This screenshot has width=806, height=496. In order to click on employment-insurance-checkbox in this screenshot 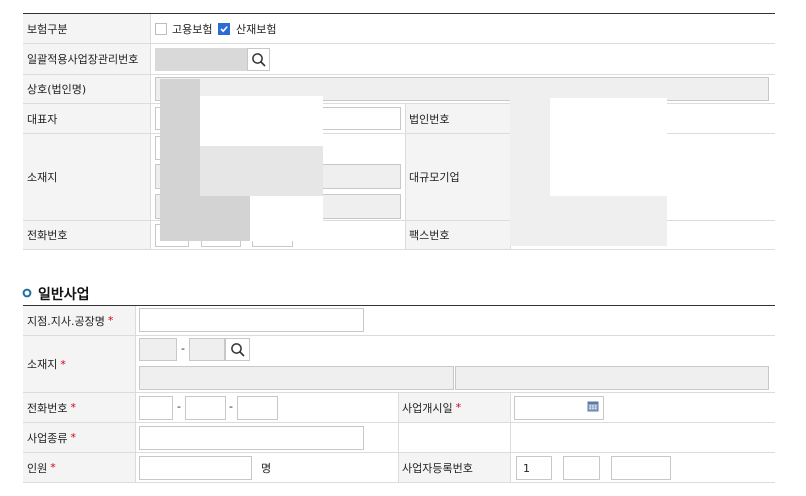, I will do `click(161, 29)`.